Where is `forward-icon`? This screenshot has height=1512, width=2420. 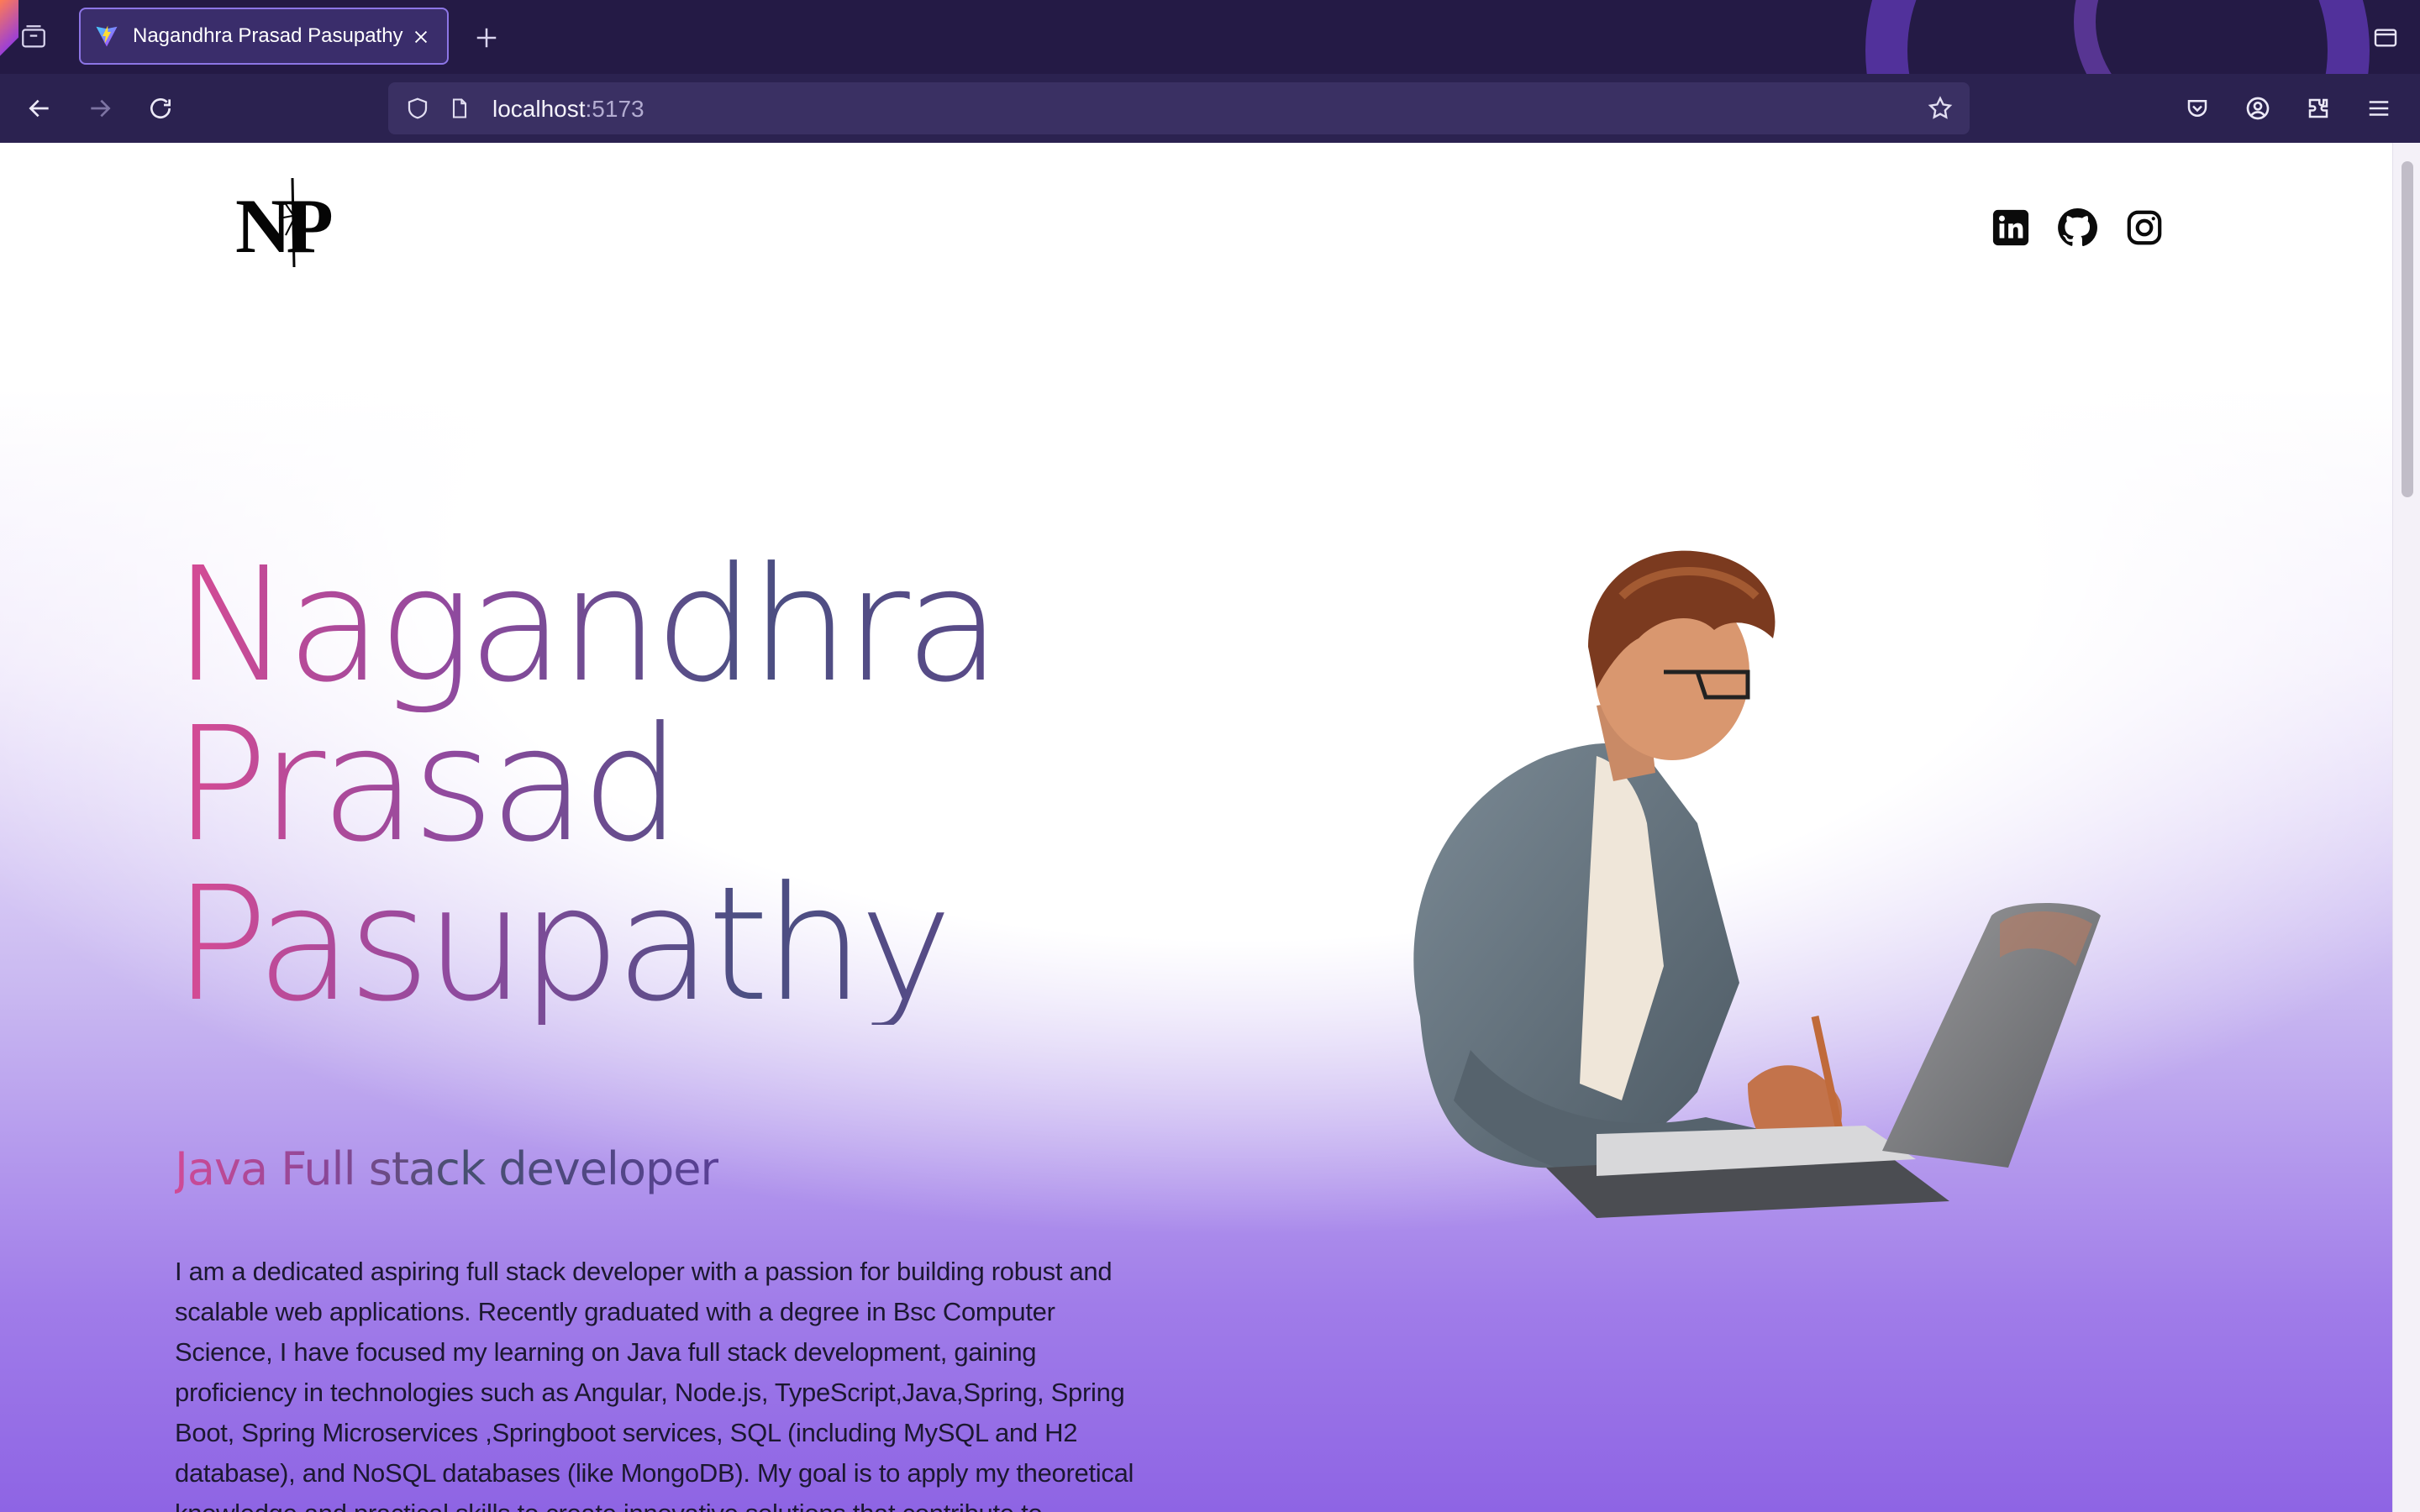 forward-icon is located at coordinates (100, 108).